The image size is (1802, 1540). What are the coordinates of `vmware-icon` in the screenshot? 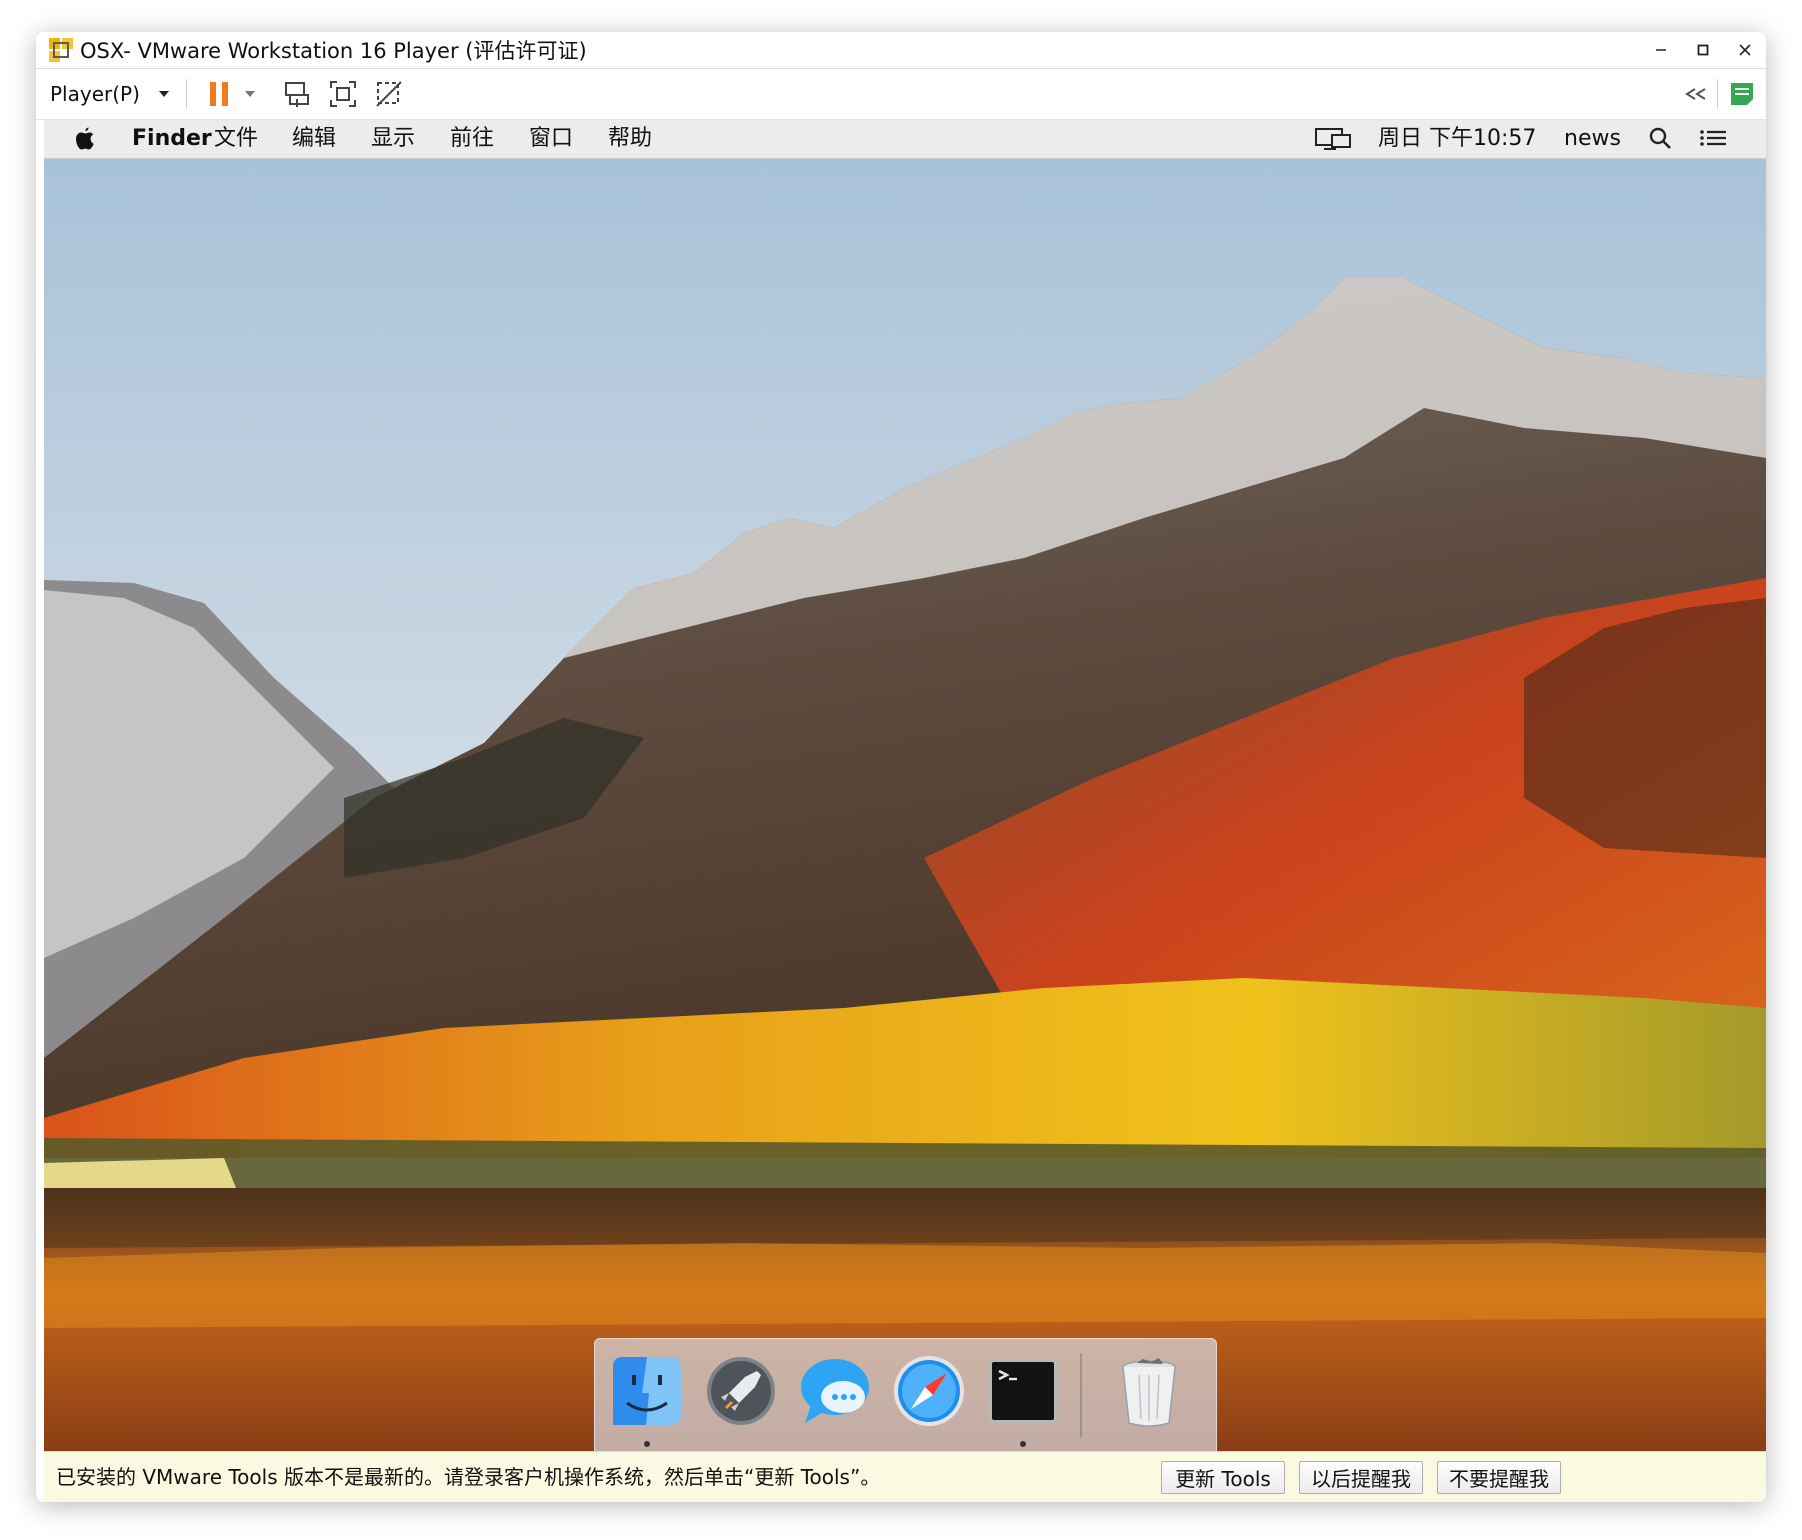 It's located at (61, 50).